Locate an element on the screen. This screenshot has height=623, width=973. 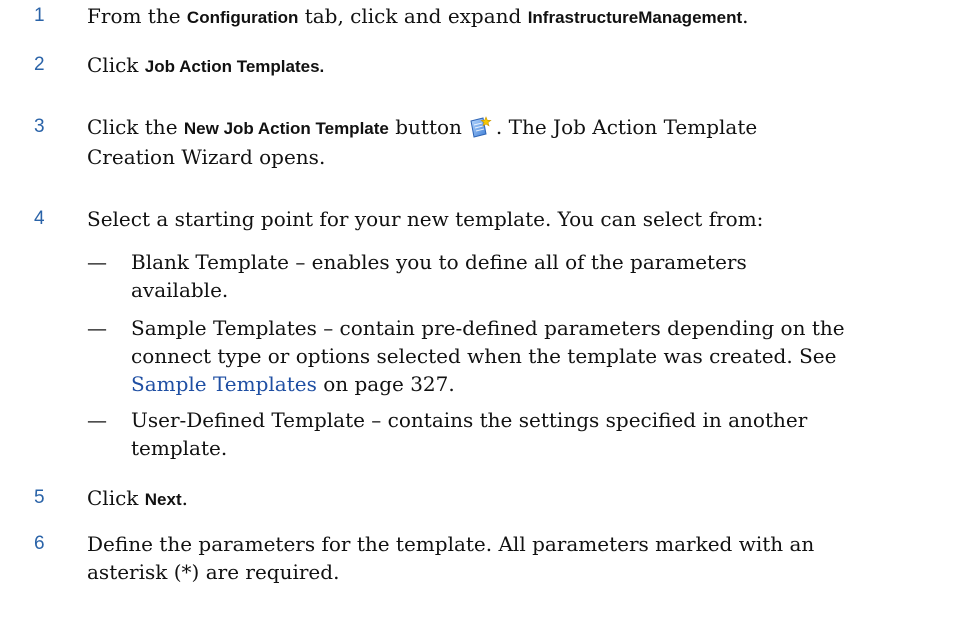
step-number: 1 is located at coordinates (39, 15).